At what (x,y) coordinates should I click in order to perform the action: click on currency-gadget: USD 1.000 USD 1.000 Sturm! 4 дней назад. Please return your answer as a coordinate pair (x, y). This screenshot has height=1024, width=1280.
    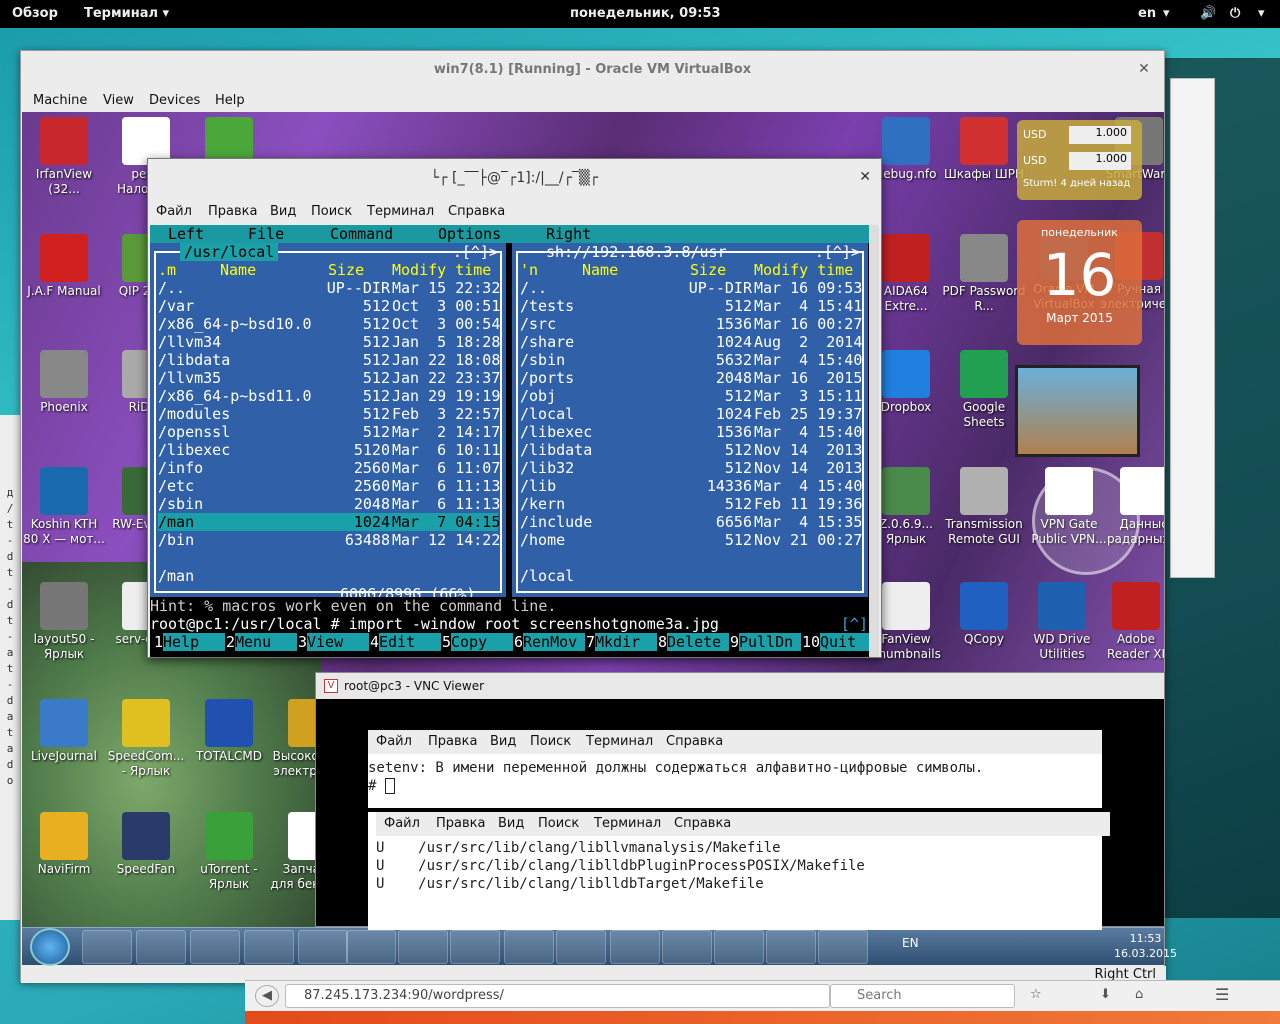
    Looking at the image, I should click on (1079, 160).